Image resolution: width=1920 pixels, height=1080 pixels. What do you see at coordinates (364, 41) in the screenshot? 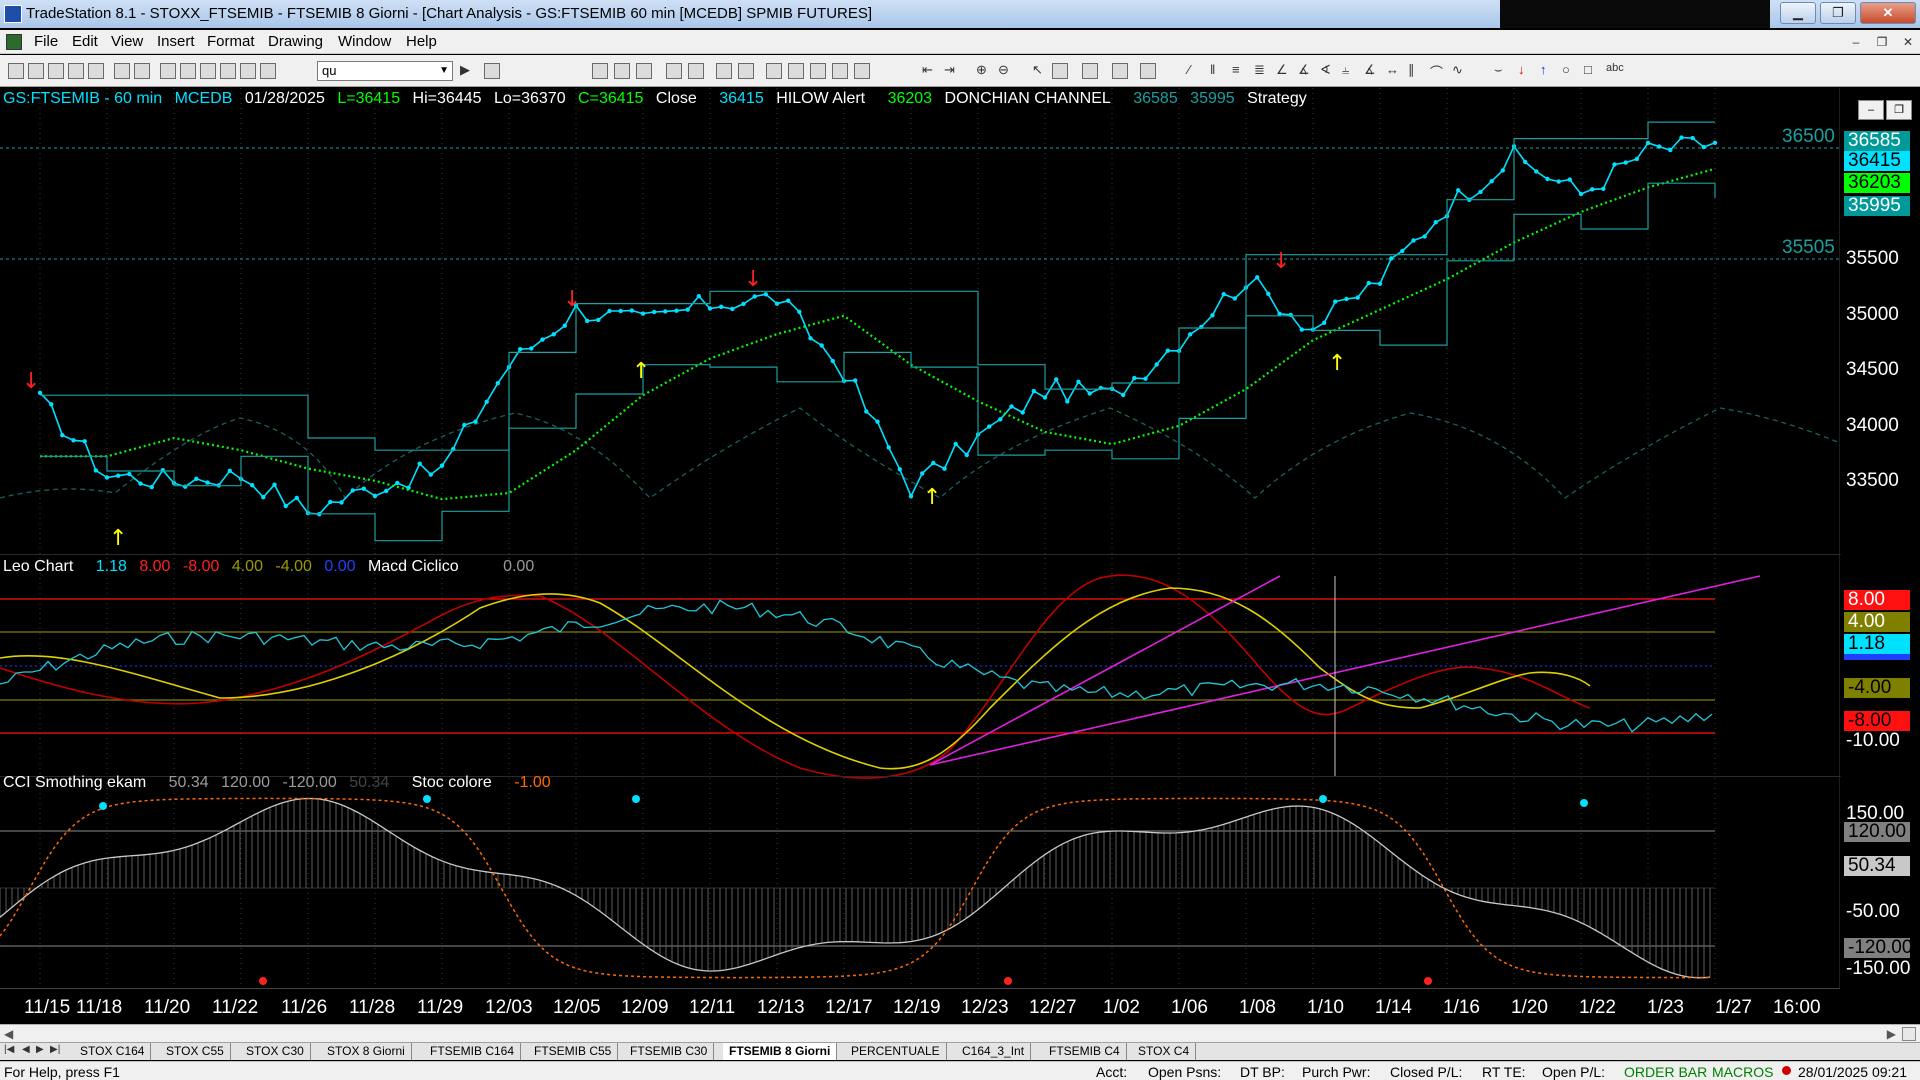
I see `menu-window: Window` at bounding box center [364, 41].